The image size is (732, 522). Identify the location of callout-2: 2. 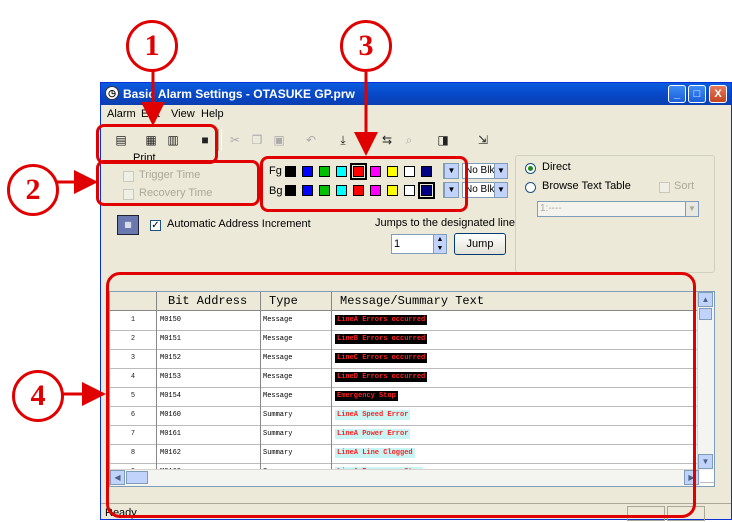
(33, 190).